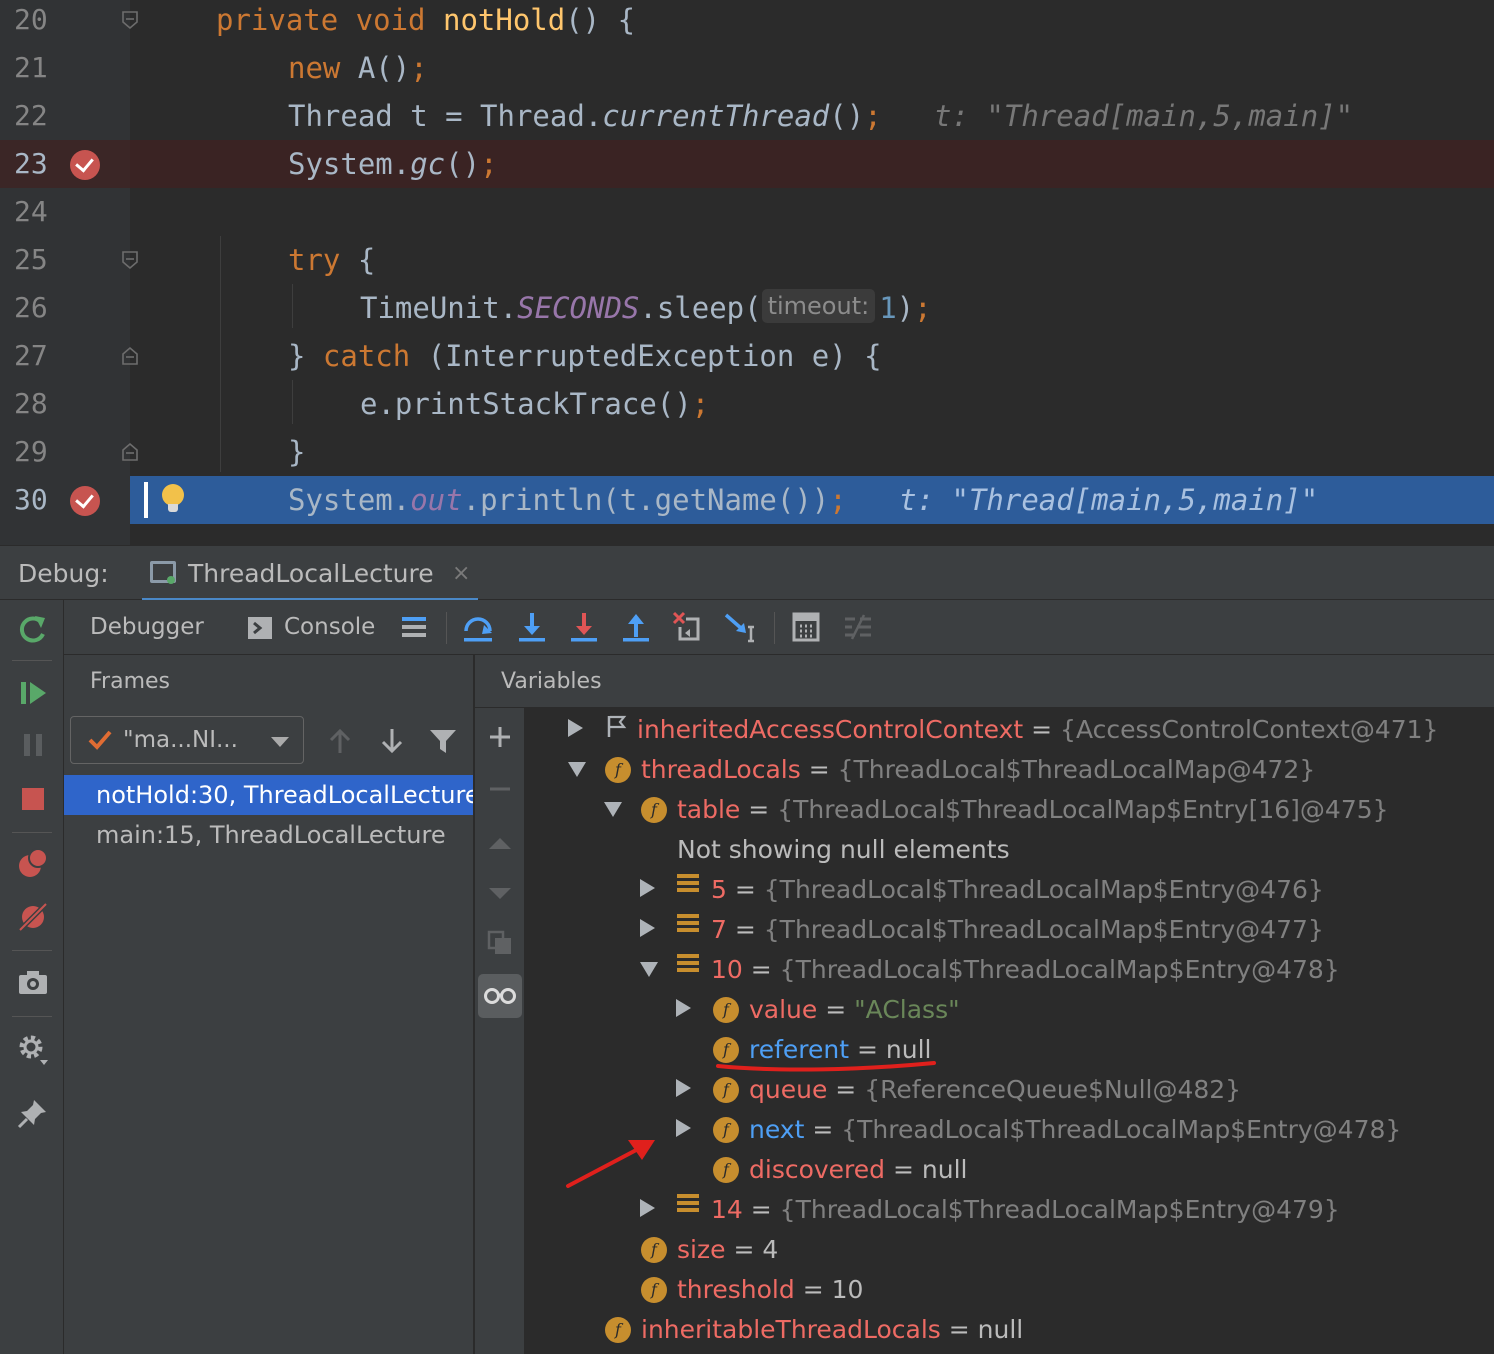 This screenshot has height=1354, width=1494. I want to click on code-line: 21 new A();, so click(747, 68).